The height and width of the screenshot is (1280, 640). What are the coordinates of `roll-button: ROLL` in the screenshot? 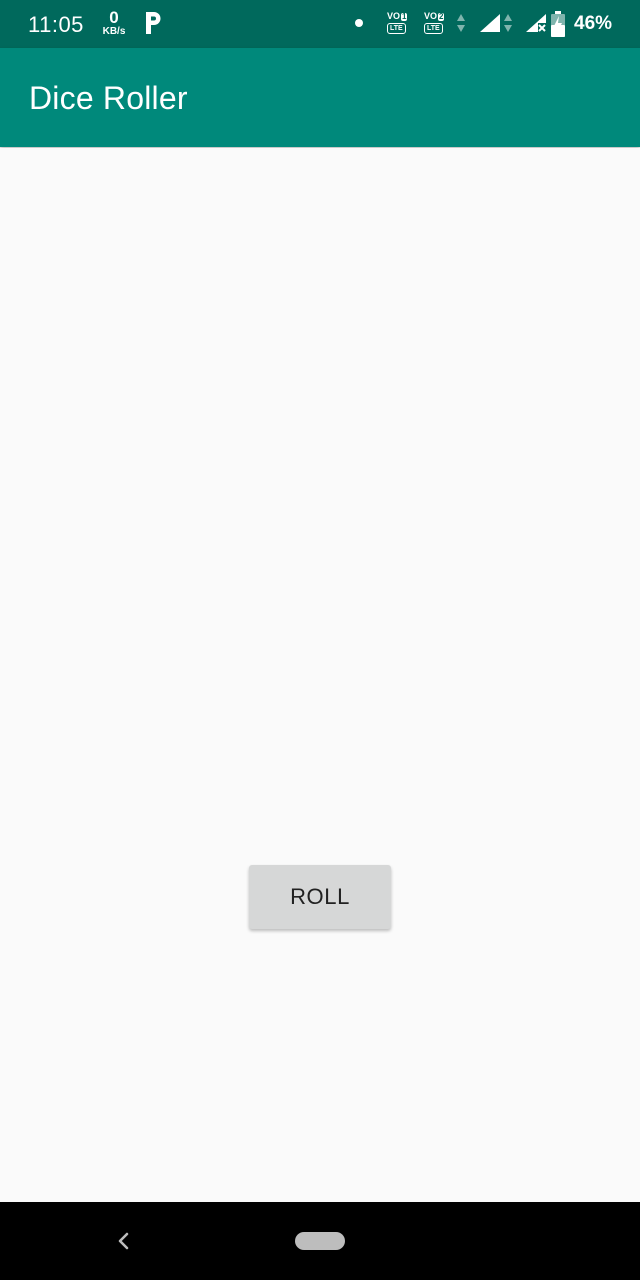 It's located at (320, 897).